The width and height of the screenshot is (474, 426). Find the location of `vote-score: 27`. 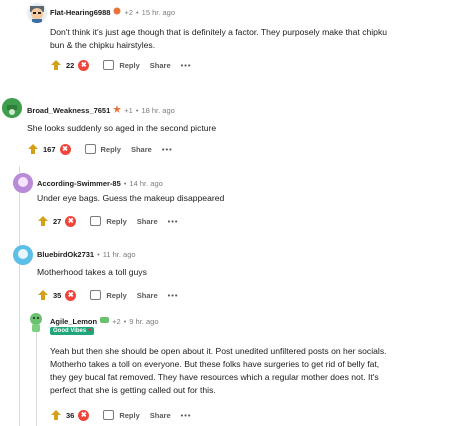

vote-score: 27 is located at coordinates (57, 221).